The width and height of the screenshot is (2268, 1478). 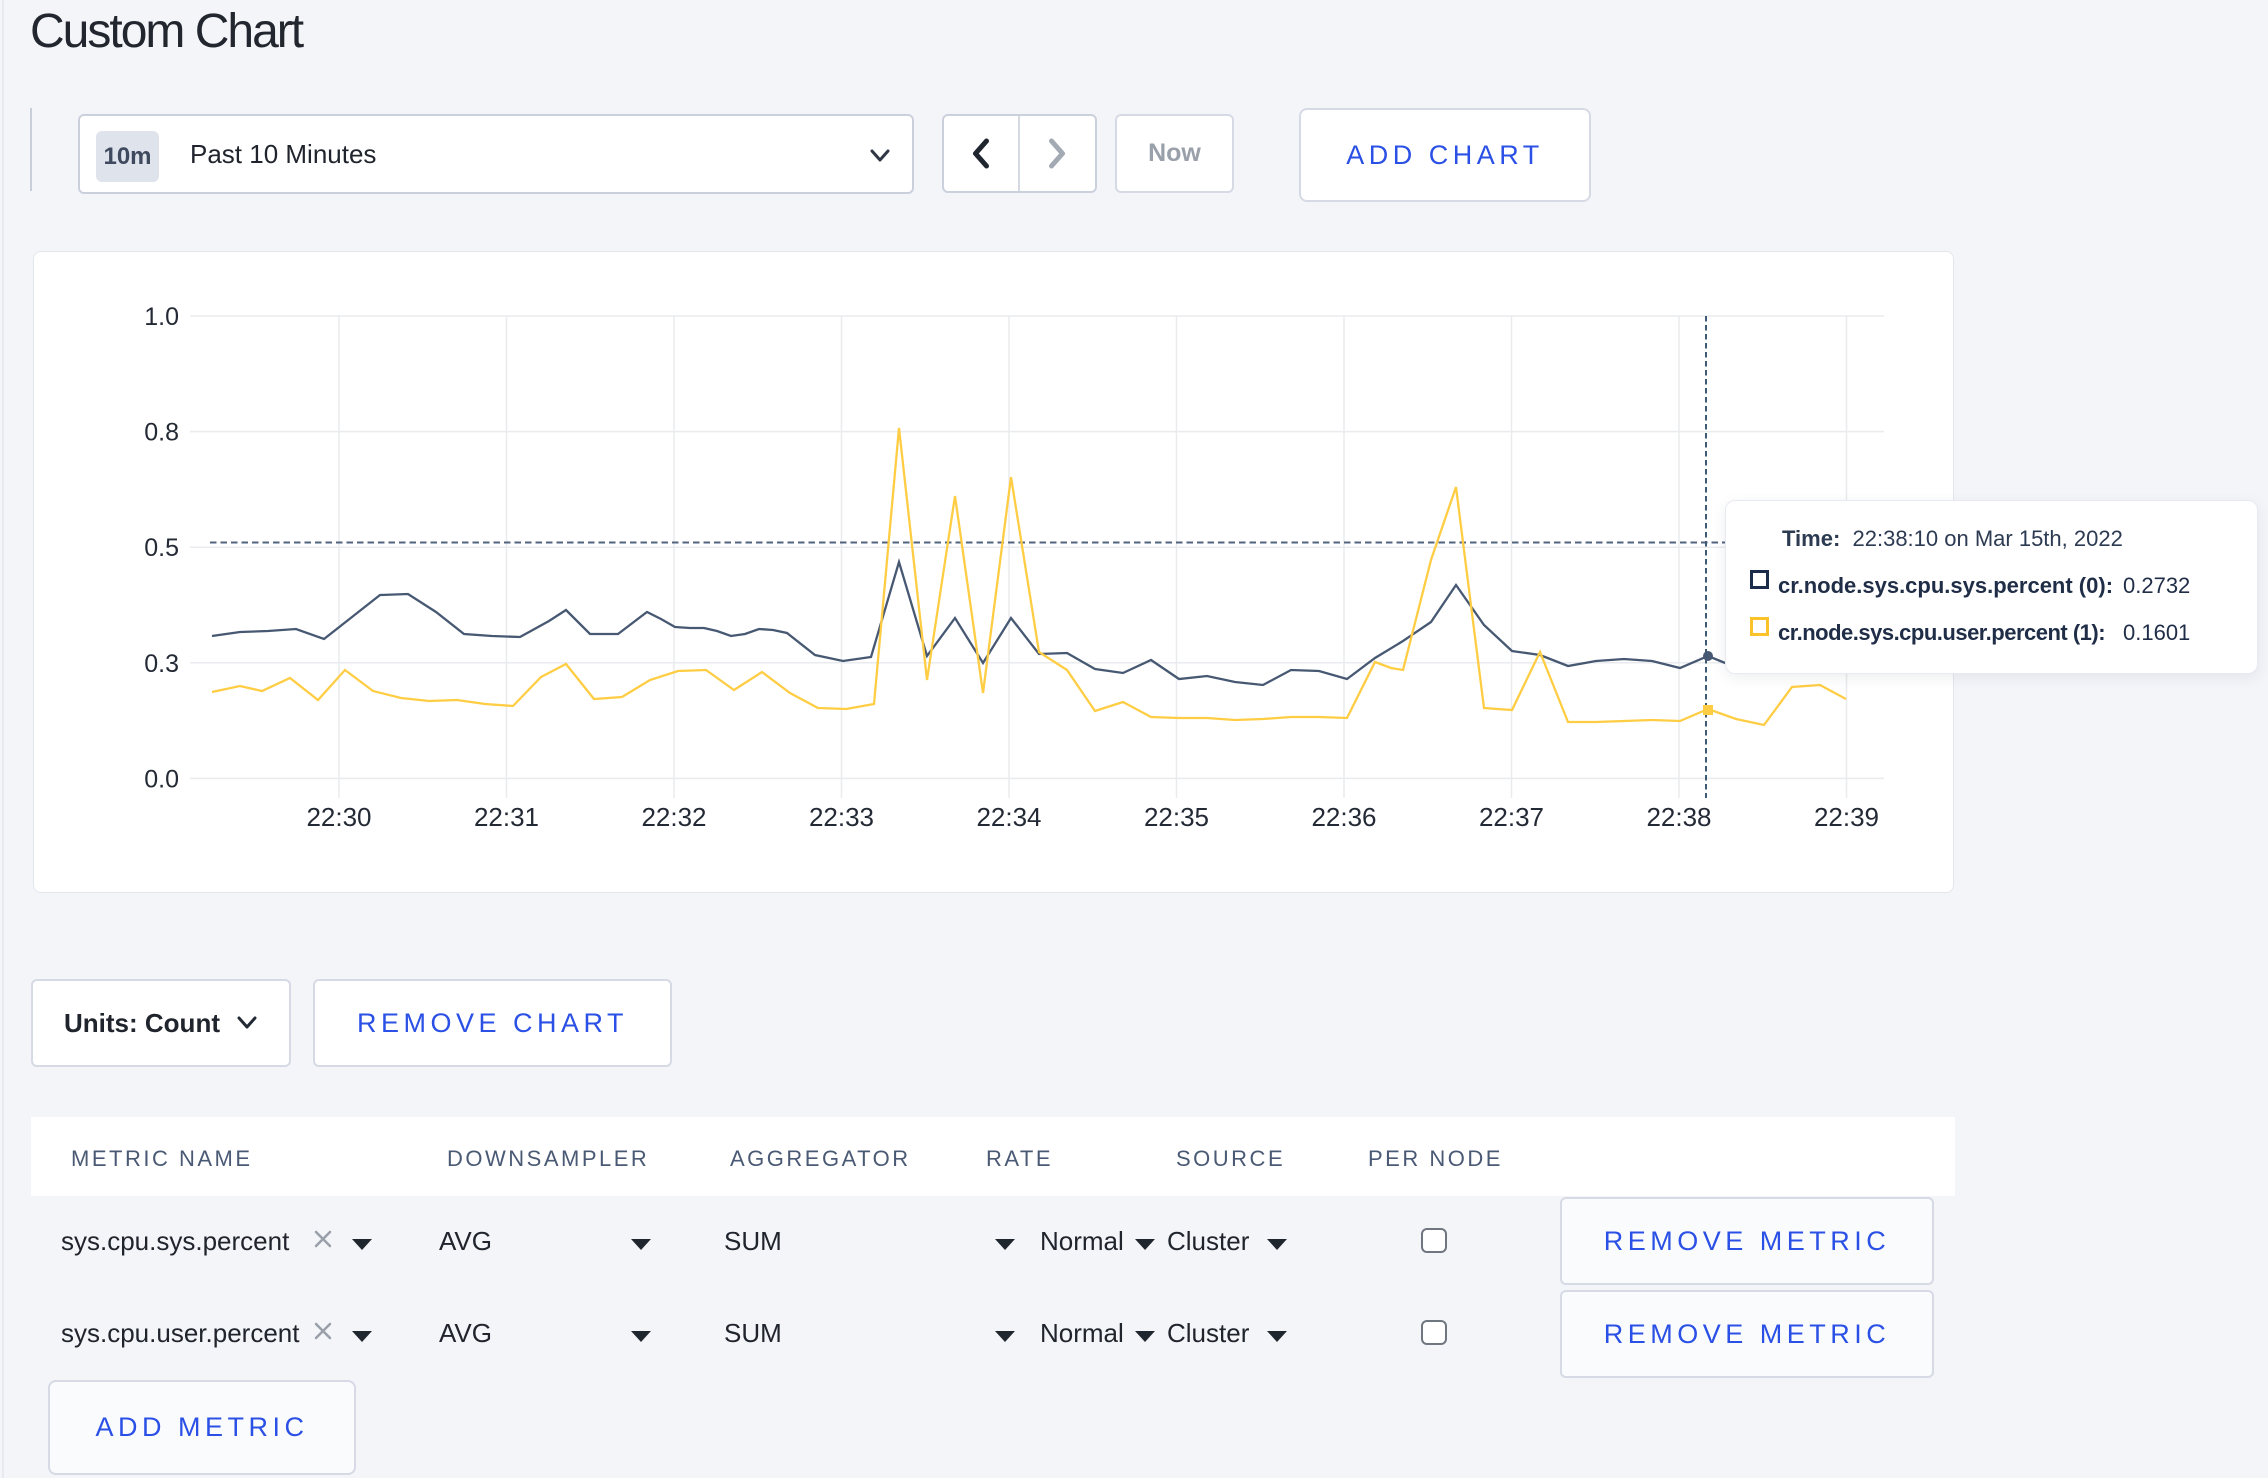 What do you see at coordinates (161, 433) in the screenshot?
I see `svg-text: 0.8` at bounding box center [161, 433].